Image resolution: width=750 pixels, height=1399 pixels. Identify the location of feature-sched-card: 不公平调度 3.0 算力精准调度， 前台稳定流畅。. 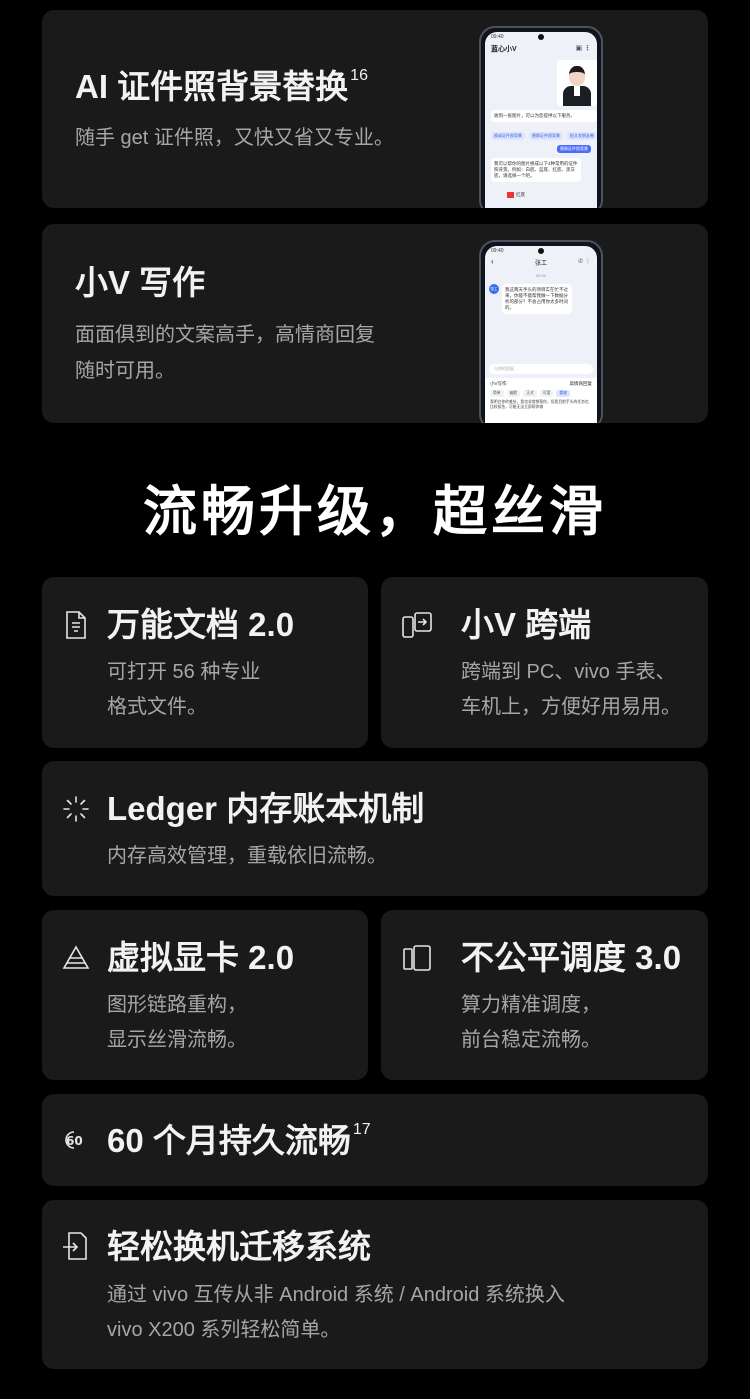
(544, 995).